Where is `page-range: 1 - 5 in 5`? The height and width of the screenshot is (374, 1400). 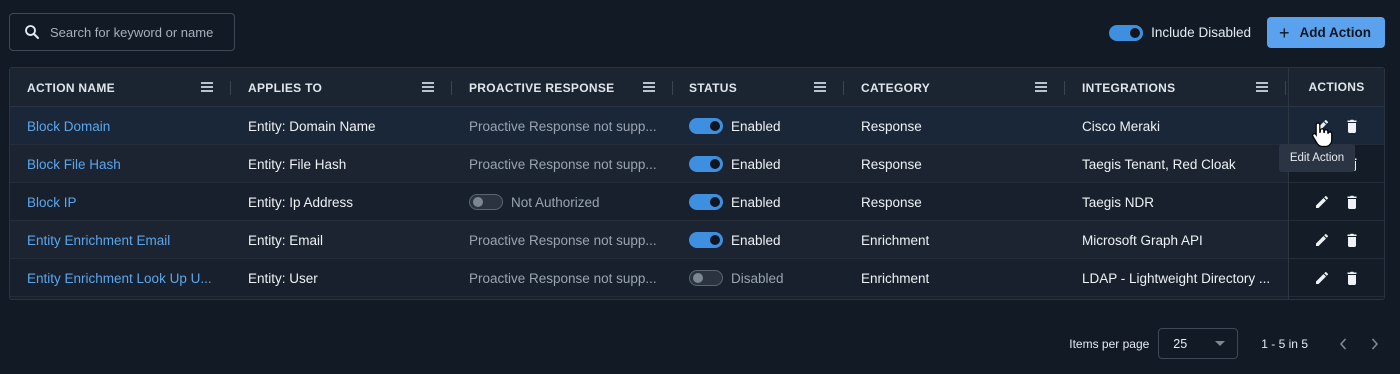
page-range: 1 - 5 in 5 is located at coordinates (1284, 343).